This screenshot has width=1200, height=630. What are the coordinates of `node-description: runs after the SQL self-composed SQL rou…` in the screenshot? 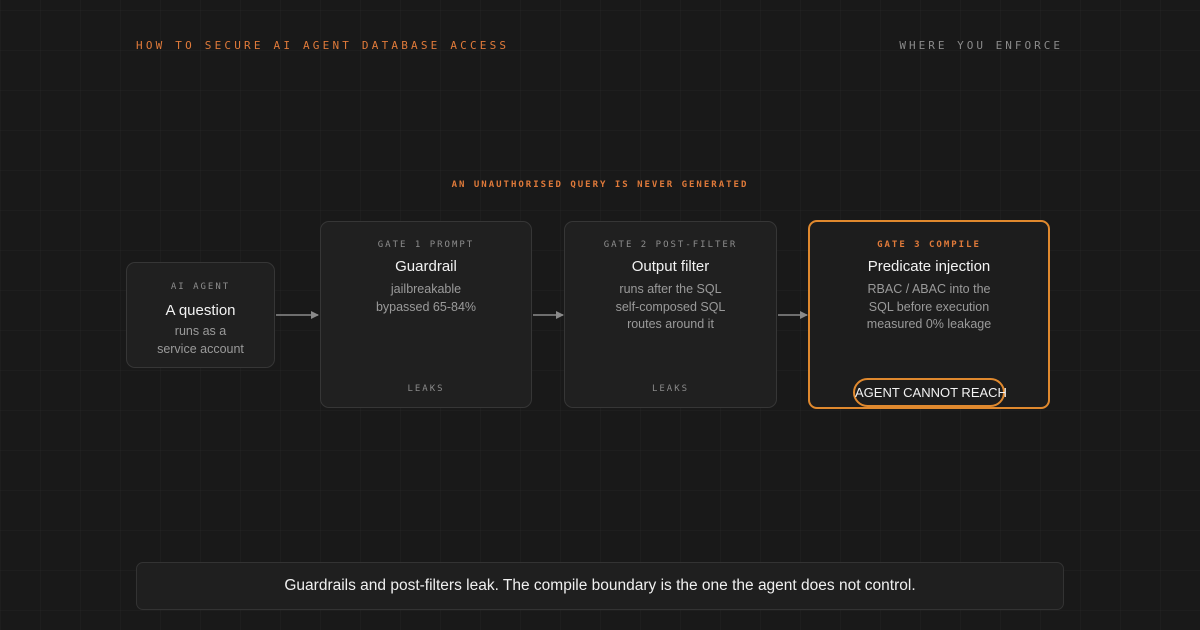 It's located at (670, 307).